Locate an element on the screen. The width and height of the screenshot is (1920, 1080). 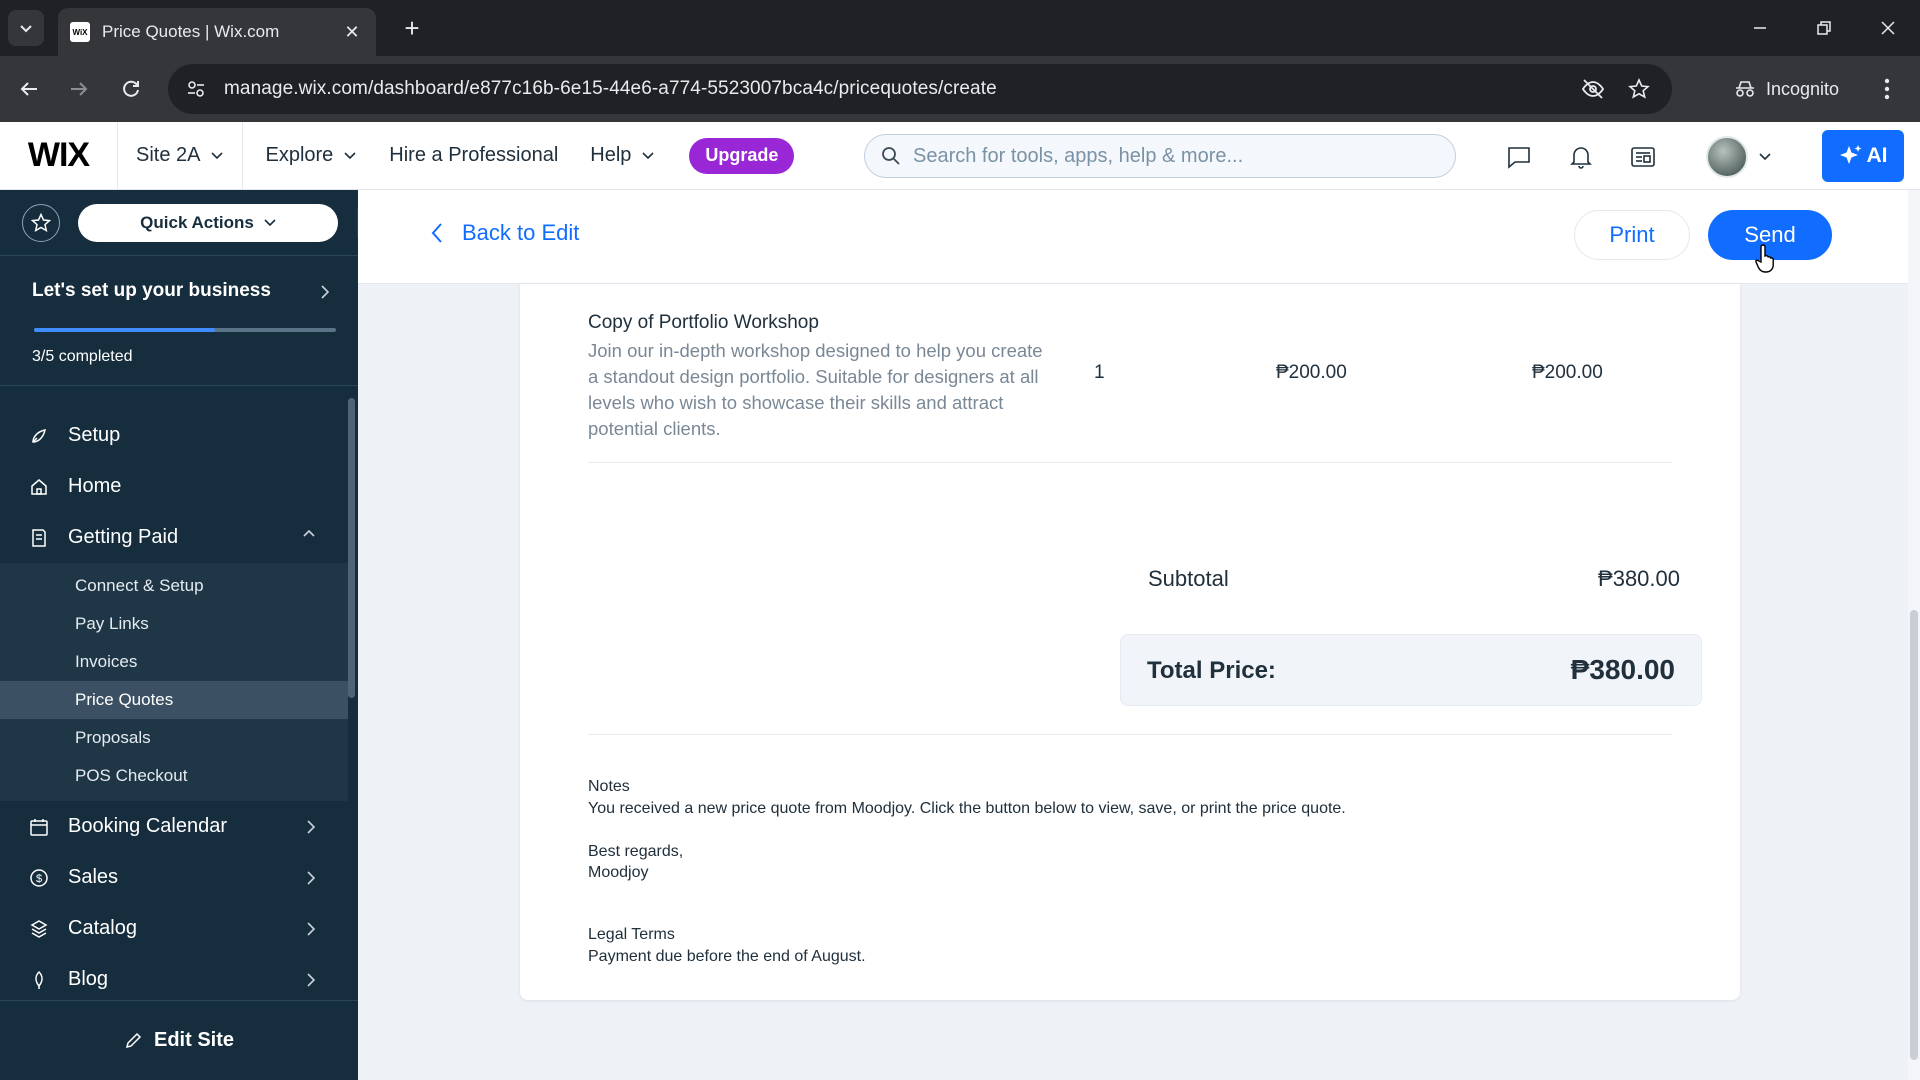
minimize-icon is located at coordinates (1760, 28).